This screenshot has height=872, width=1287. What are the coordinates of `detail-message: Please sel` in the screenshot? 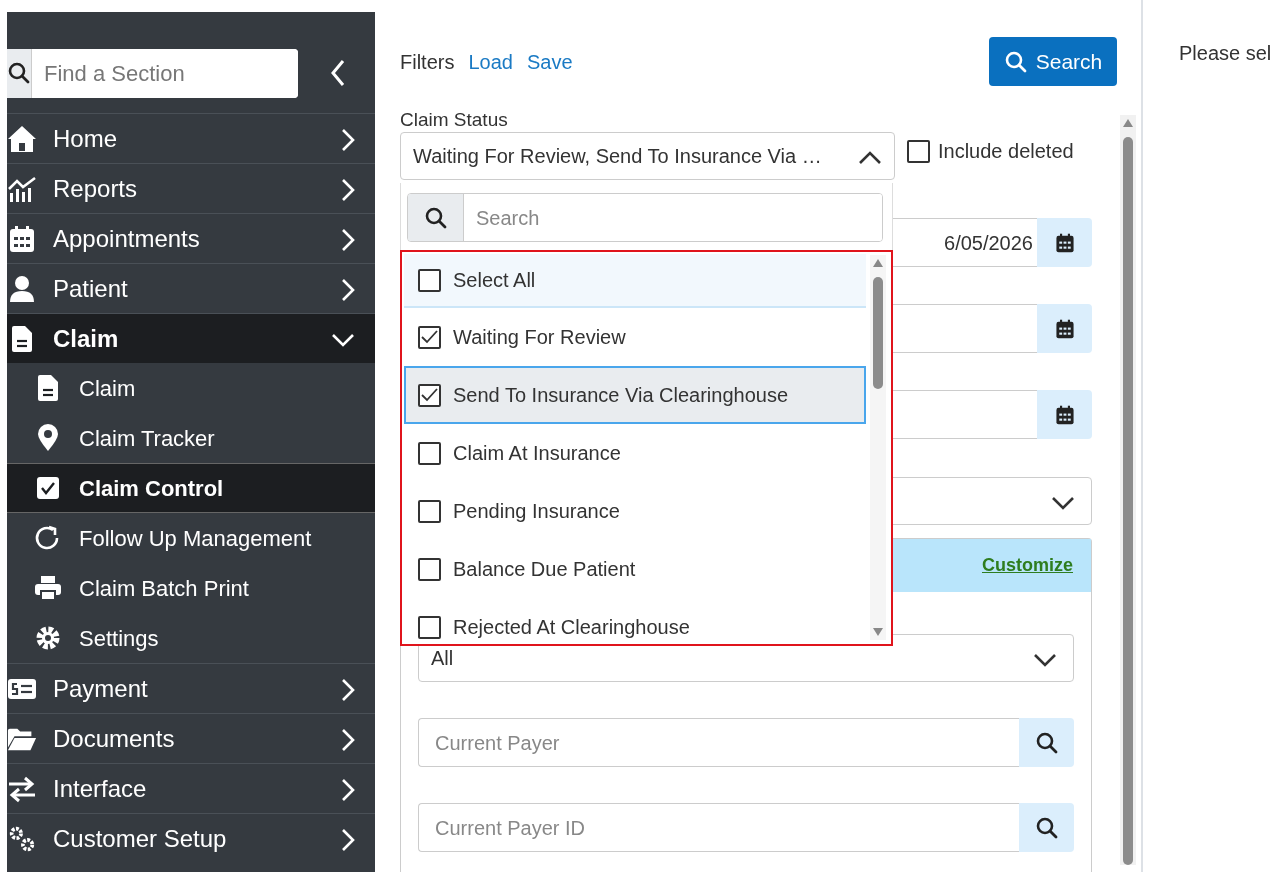 It's located at (1225, 53).